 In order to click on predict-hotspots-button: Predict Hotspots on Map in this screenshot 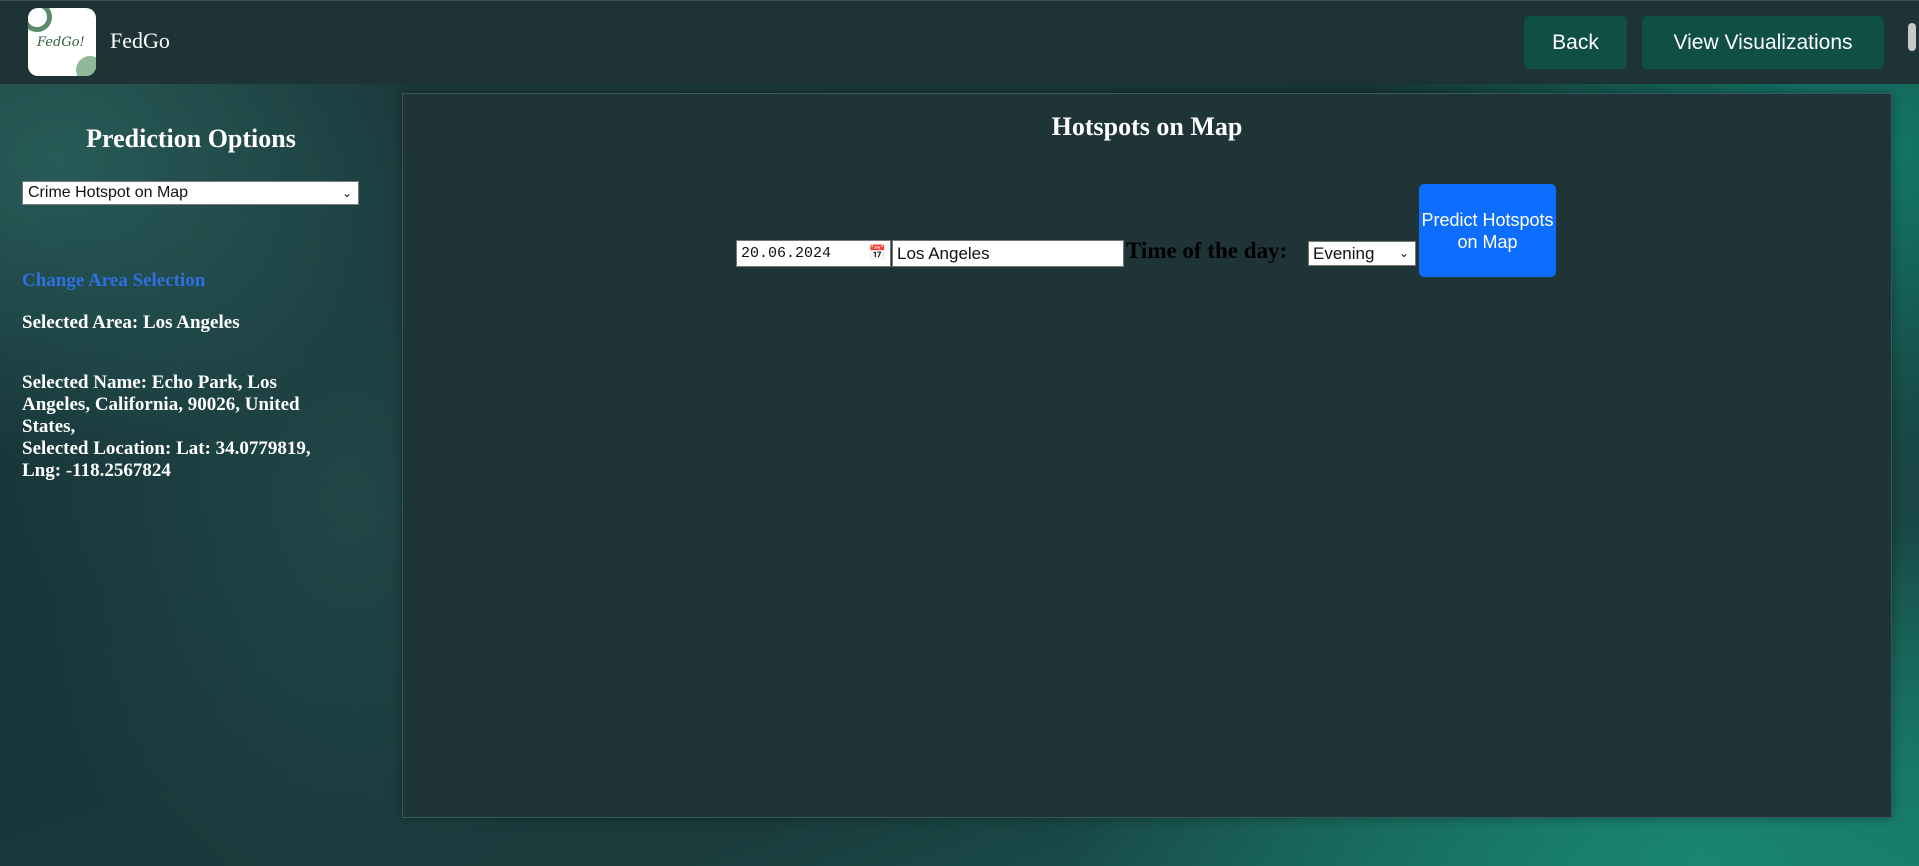, I will do `click(1487, 230)`.